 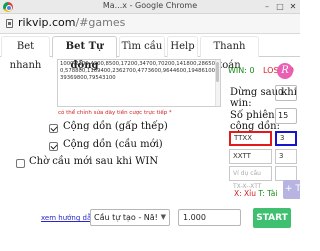 I want to click on maximize-icon: □, so click(x=280, y=6).